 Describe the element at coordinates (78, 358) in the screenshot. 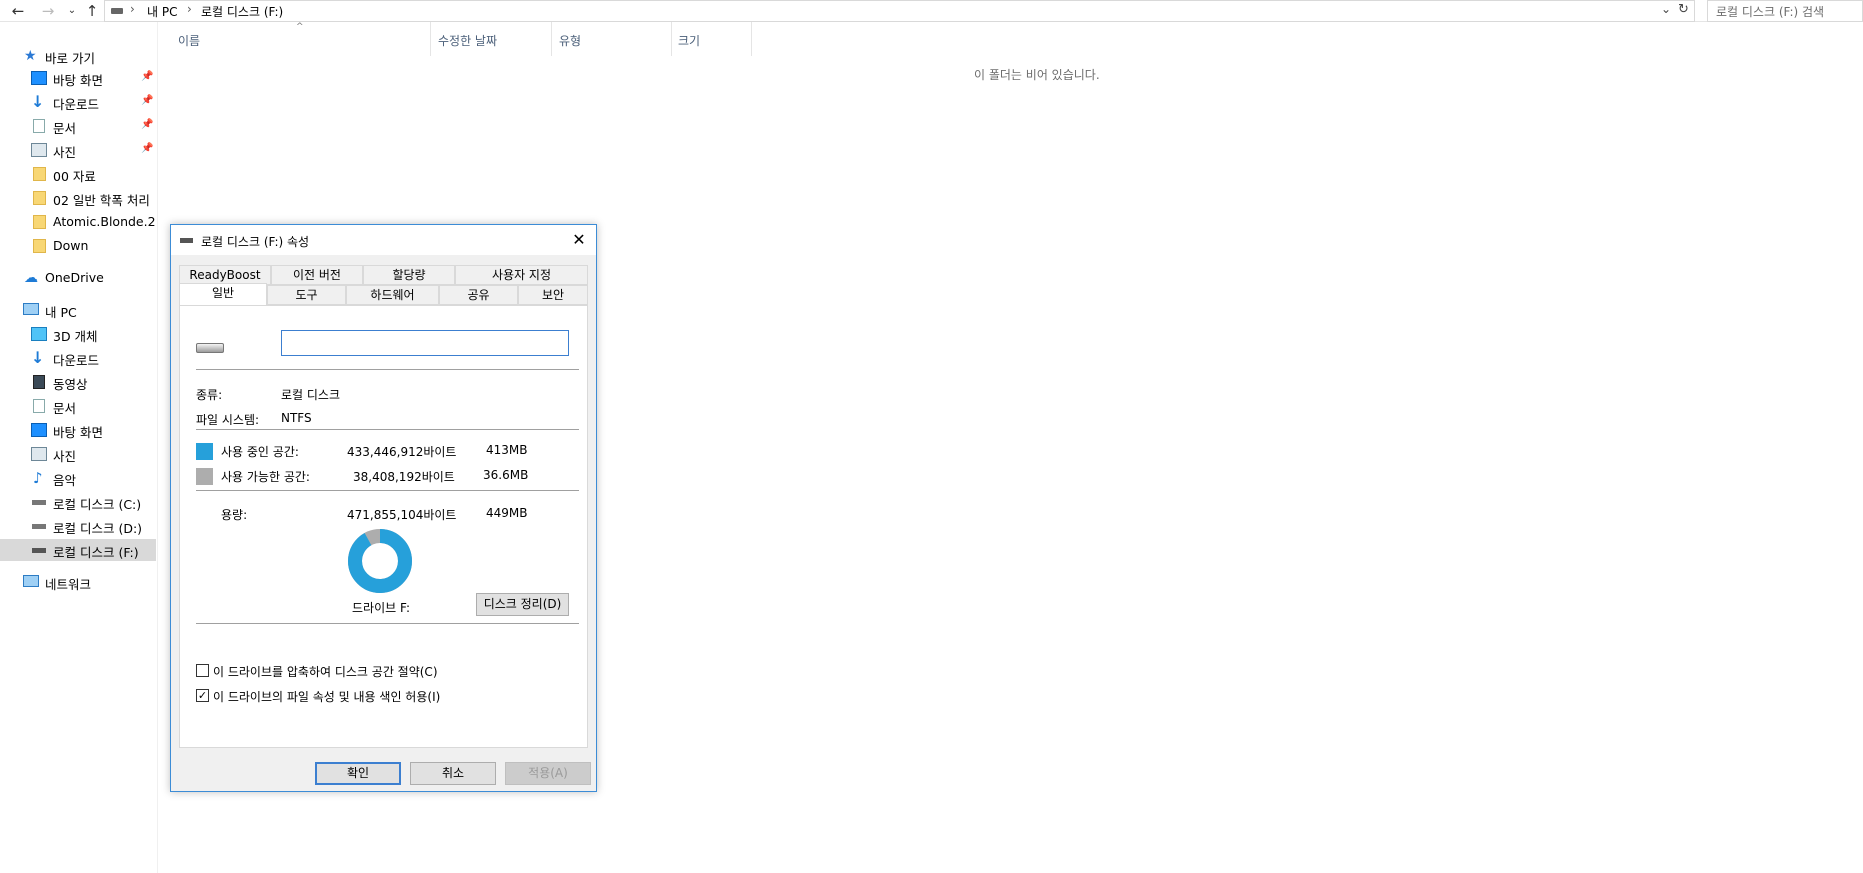

I see `sidebar-item-downloads: ↓ 다운로드` at that location.